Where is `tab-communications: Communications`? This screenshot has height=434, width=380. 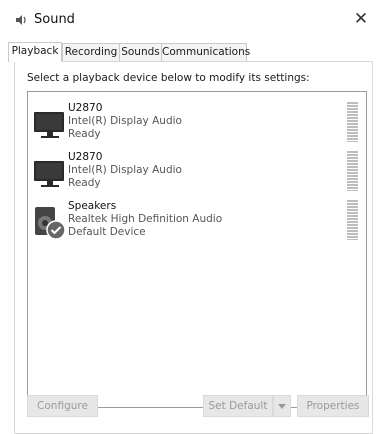 tab-communications: Communications is located at coordinates (205, 52).